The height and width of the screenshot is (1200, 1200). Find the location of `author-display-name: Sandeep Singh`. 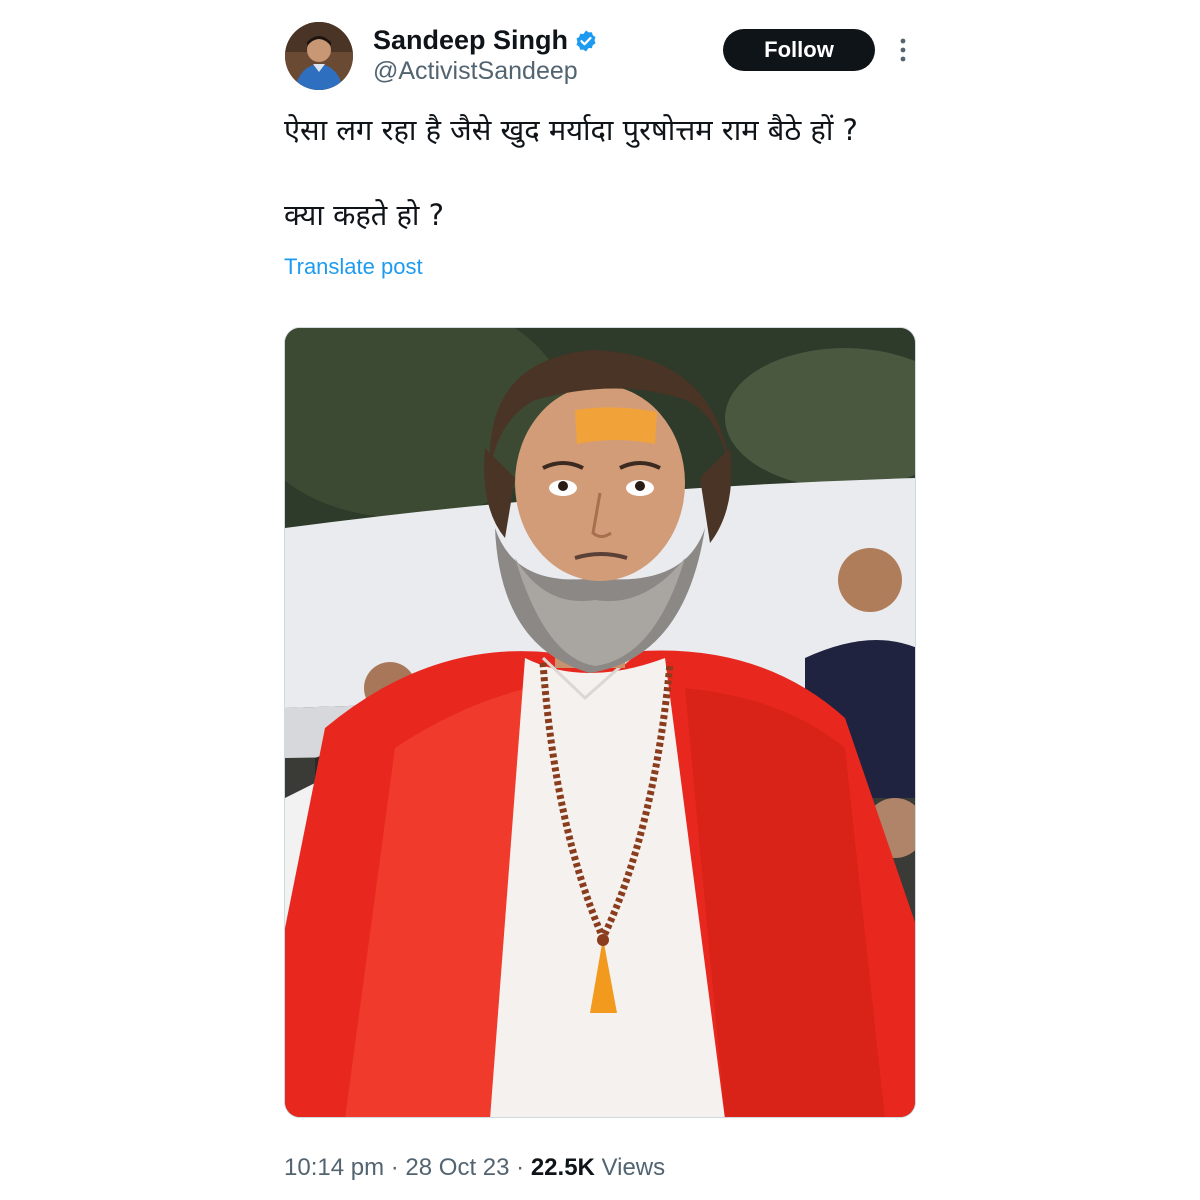

author-display-name: Sandeep Singh is located at coordinates (471, 40).